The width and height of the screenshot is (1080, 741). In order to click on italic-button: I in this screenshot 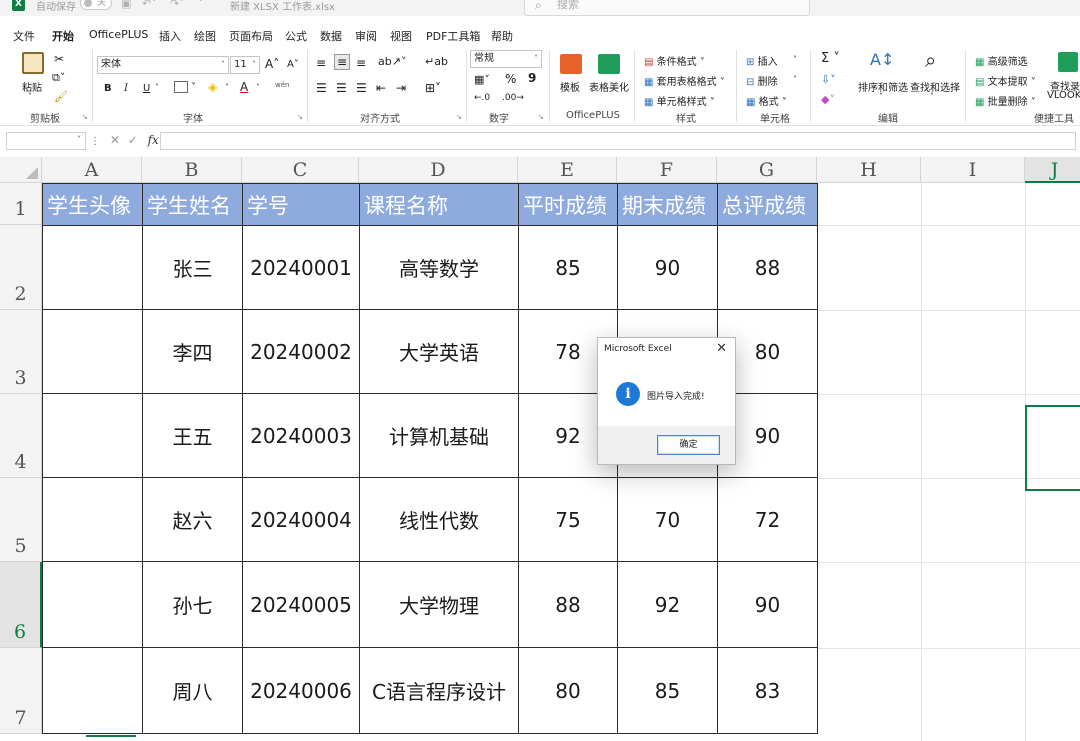, I will do `click(126, 88)`.